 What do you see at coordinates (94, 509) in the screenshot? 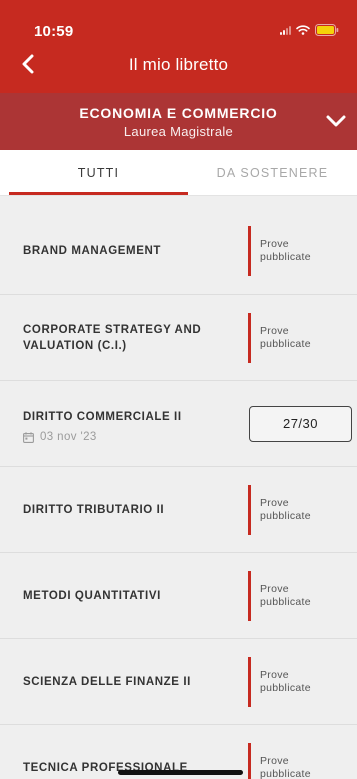
I see `exam-name: DIRITTO TRIBUTARIO II` at bounding box center [94, 509].